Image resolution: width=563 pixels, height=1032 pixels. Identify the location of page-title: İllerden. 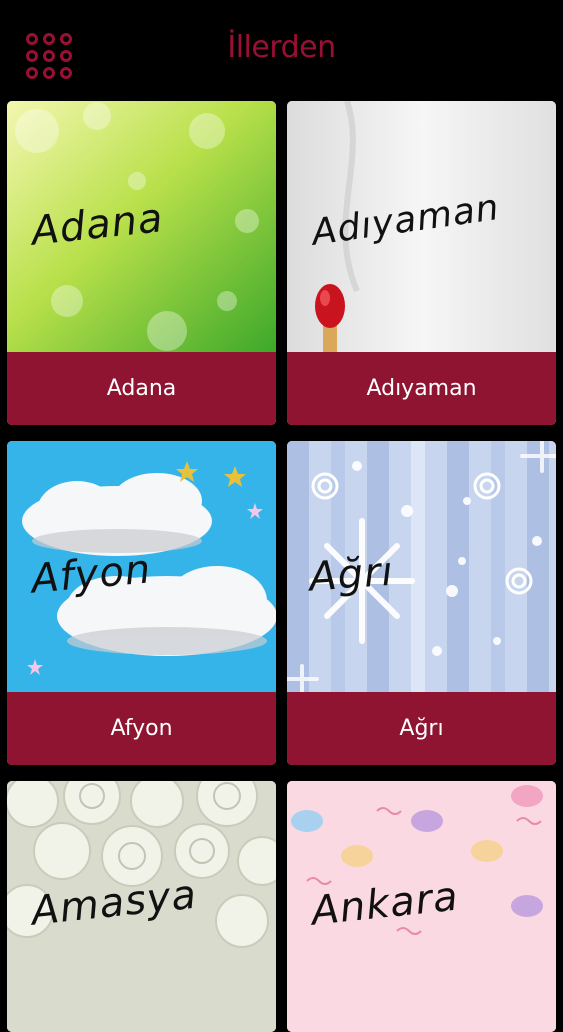
(281, 47).